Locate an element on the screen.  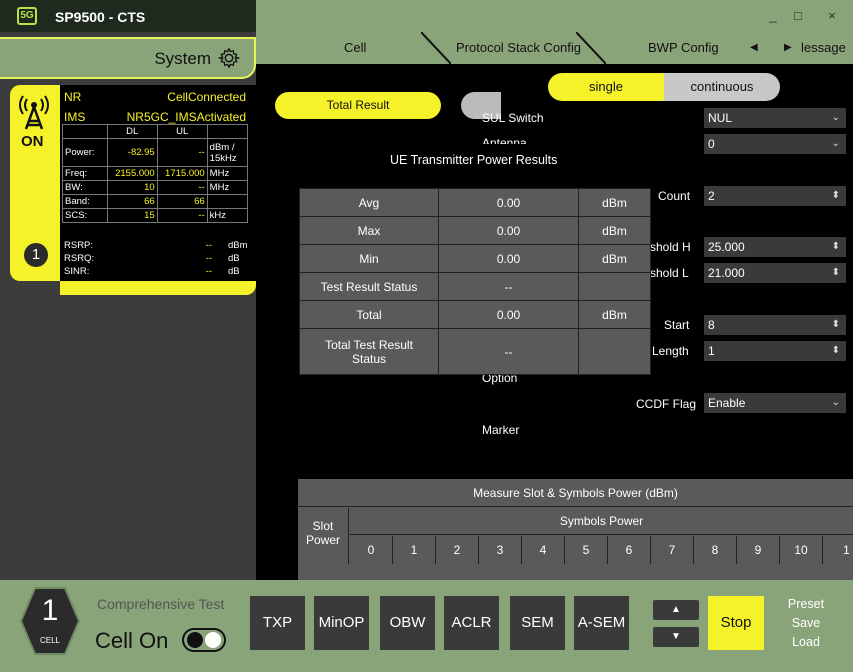
row-dl: 15 is located at coordinates (132, 215).